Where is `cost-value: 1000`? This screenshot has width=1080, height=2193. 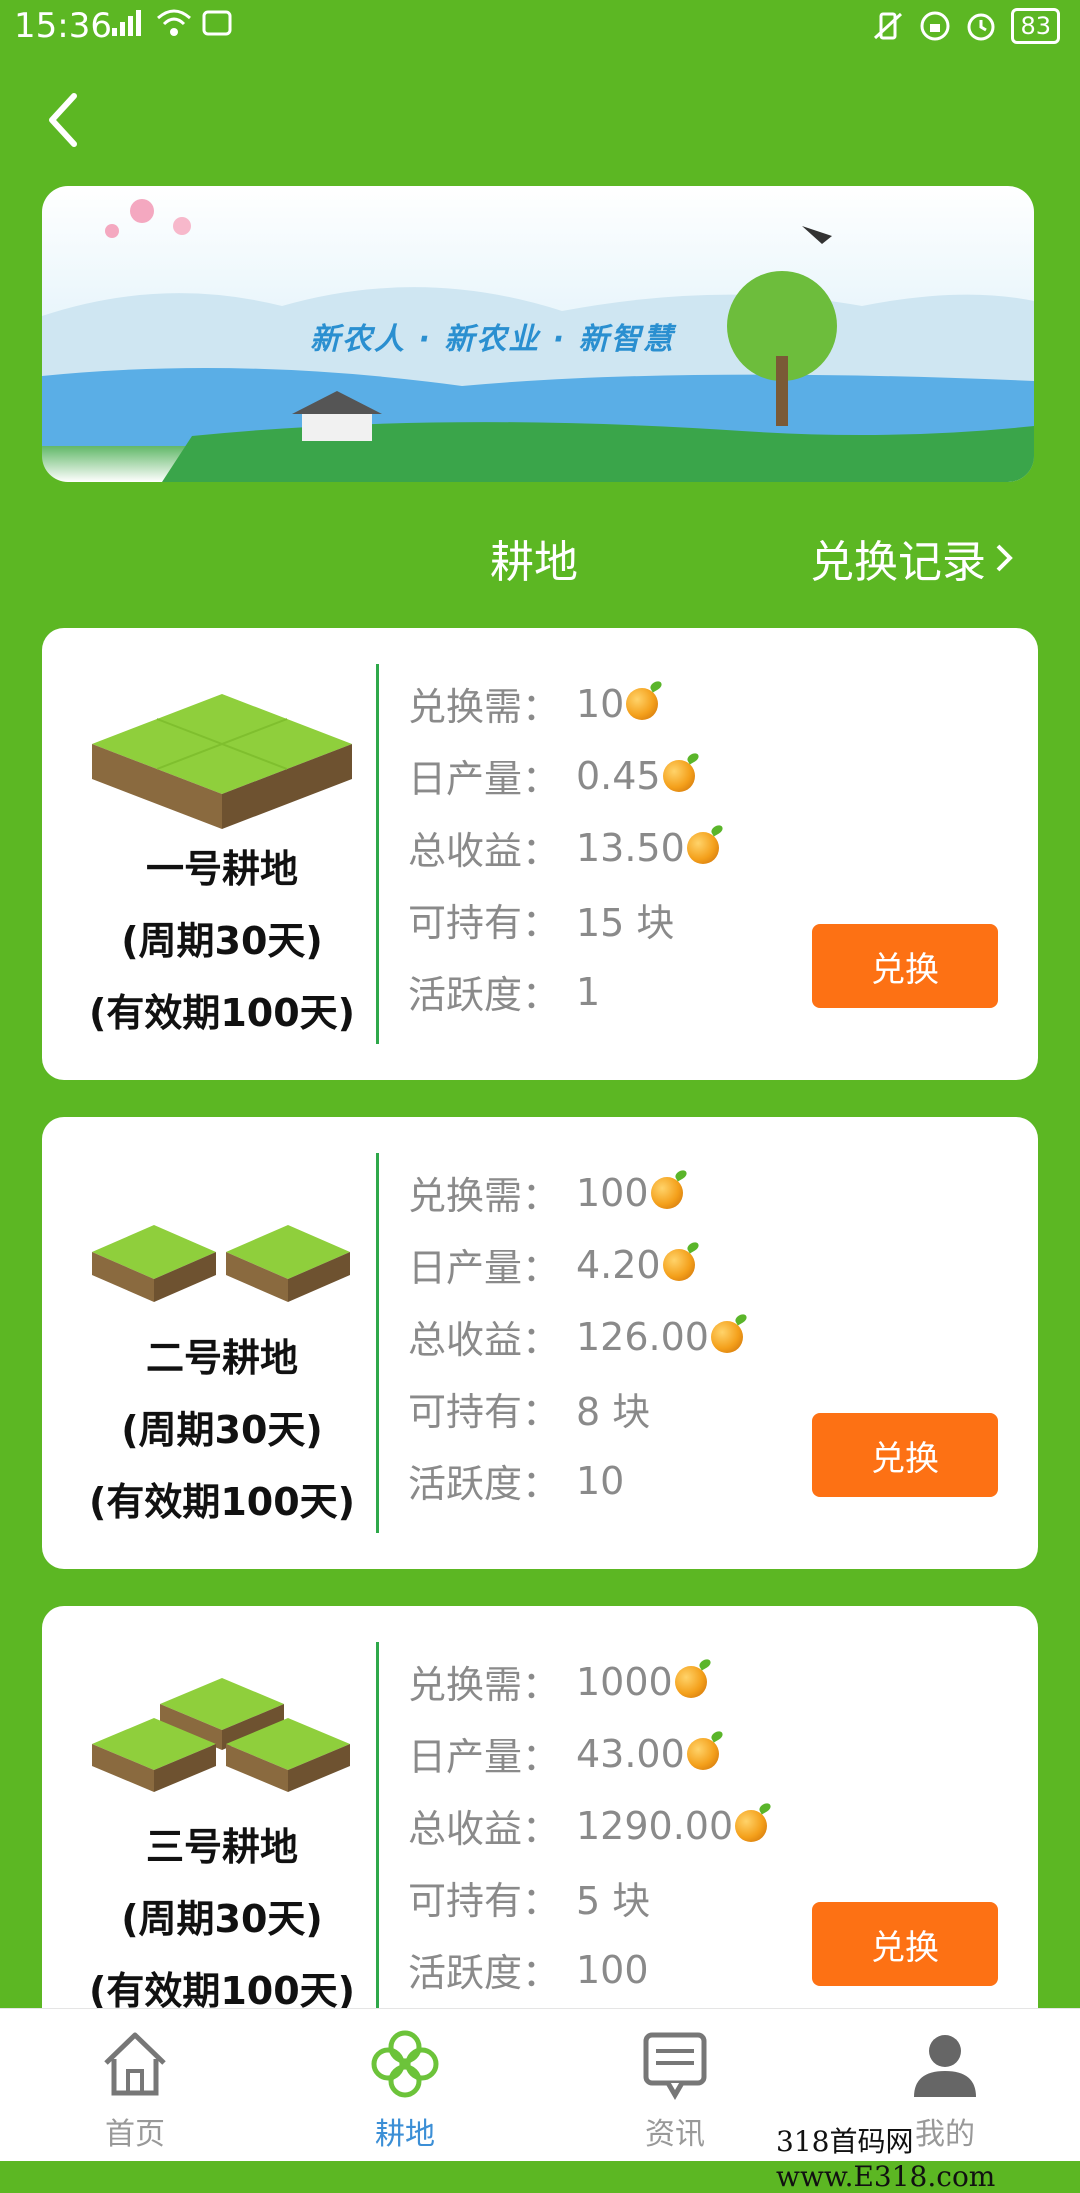
cost-value: 1000 is located at coordinates (624, 1681).